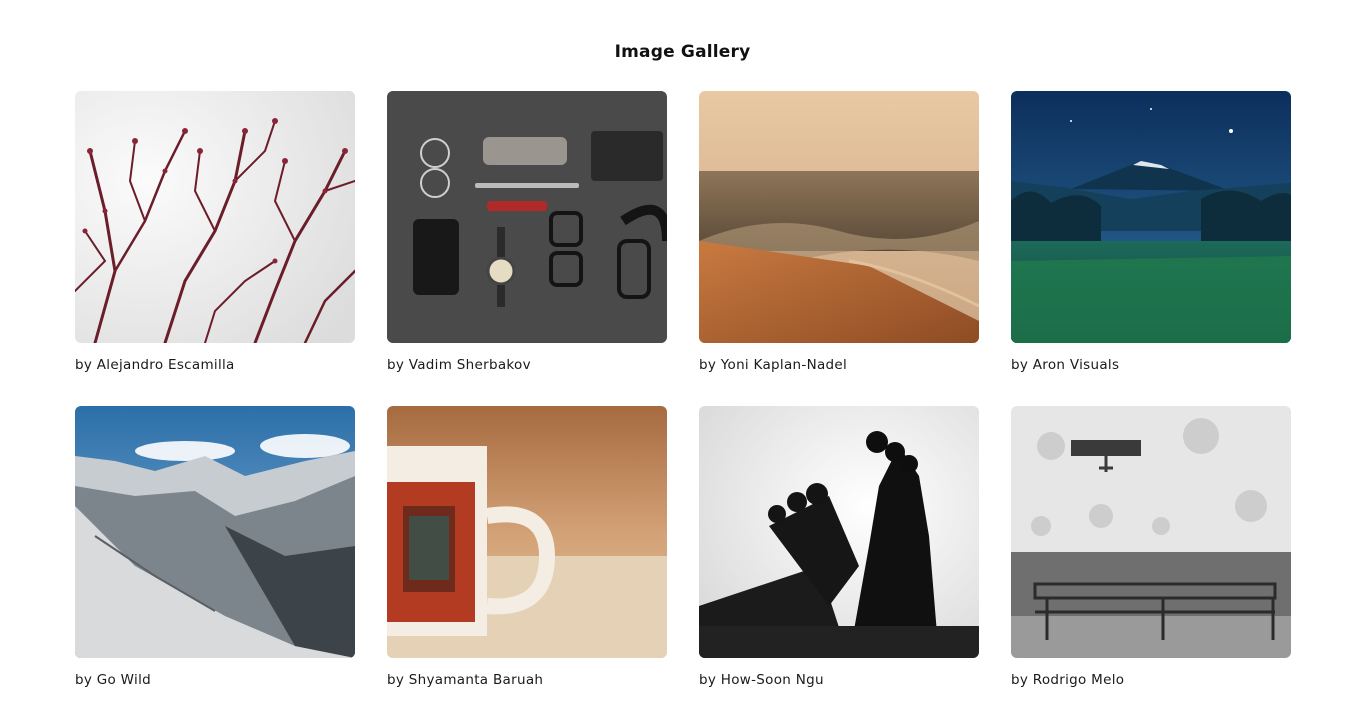 The image size is (1349, 703). What do you see at coordinates (1068, 680) in the screenshot?
I see `photo-caption: by Rodrigo Melo` at bounding box center [1068, 680].